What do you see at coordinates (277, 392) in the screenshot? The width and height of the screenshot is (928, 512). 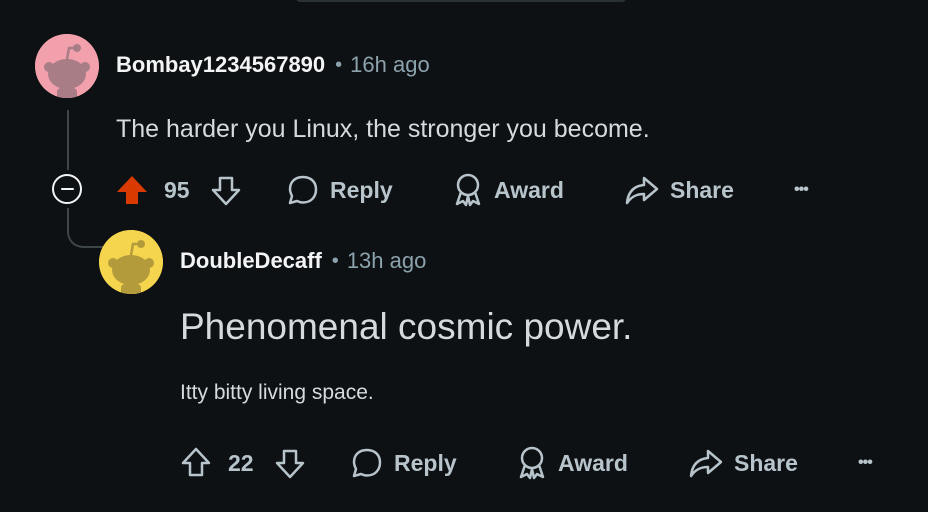 I see `comment-body: Itty bitty living space.` at bounding box center [277, 392].